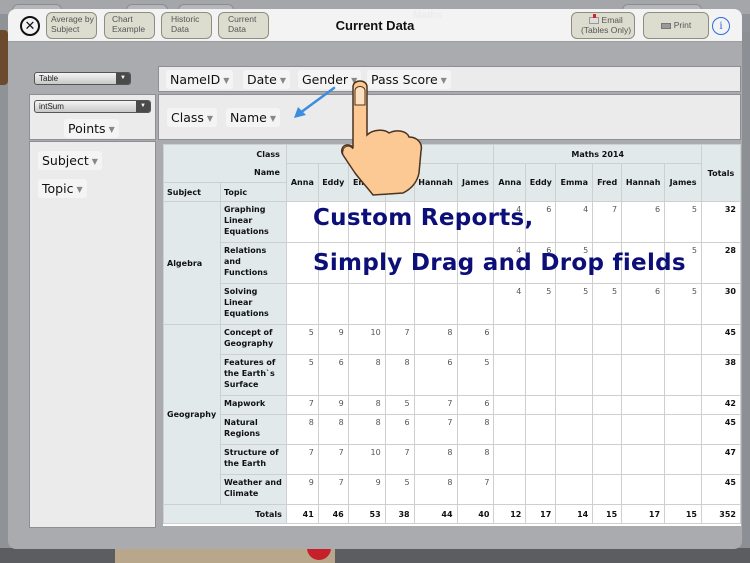 The height and width of the screenshot is (563, 750). Describe the element at coordinates (541, 514) in the screenshot. I see `column-total-cell: 17` at that location.